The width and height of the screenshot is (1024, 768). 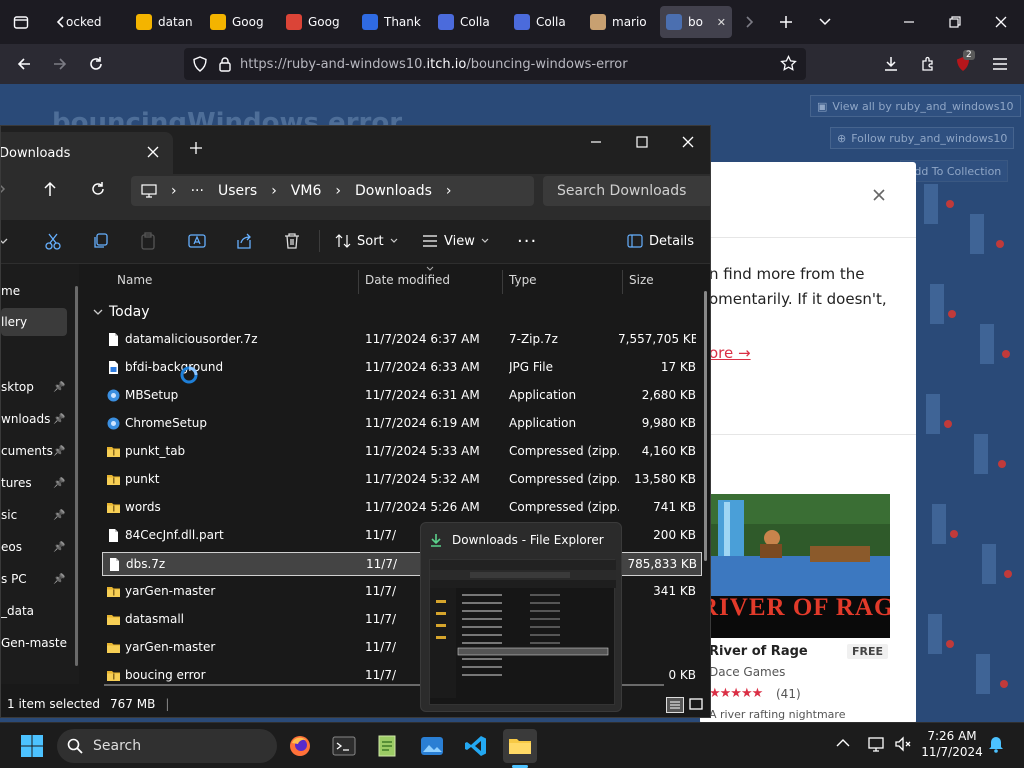 I want to click on group-header-today: Today, so click(x=121, y=312).